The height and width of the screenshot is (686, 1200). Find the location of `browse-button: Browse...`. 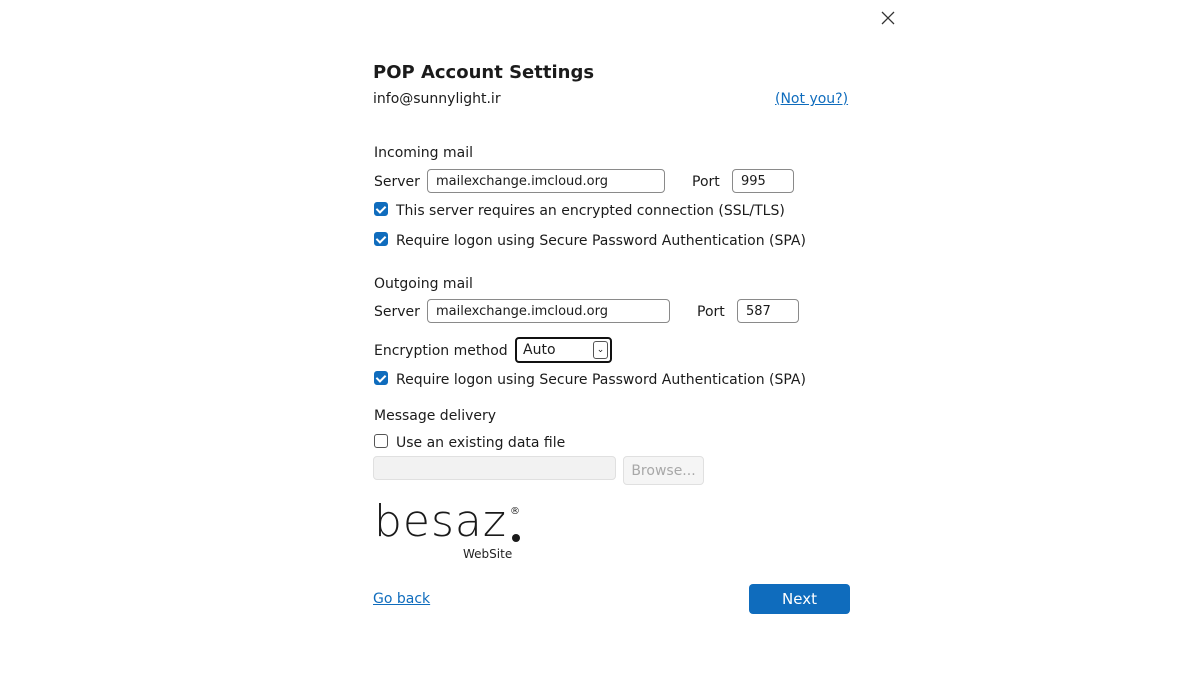

browse-button: Browse... is located at coordinates (663, 470).